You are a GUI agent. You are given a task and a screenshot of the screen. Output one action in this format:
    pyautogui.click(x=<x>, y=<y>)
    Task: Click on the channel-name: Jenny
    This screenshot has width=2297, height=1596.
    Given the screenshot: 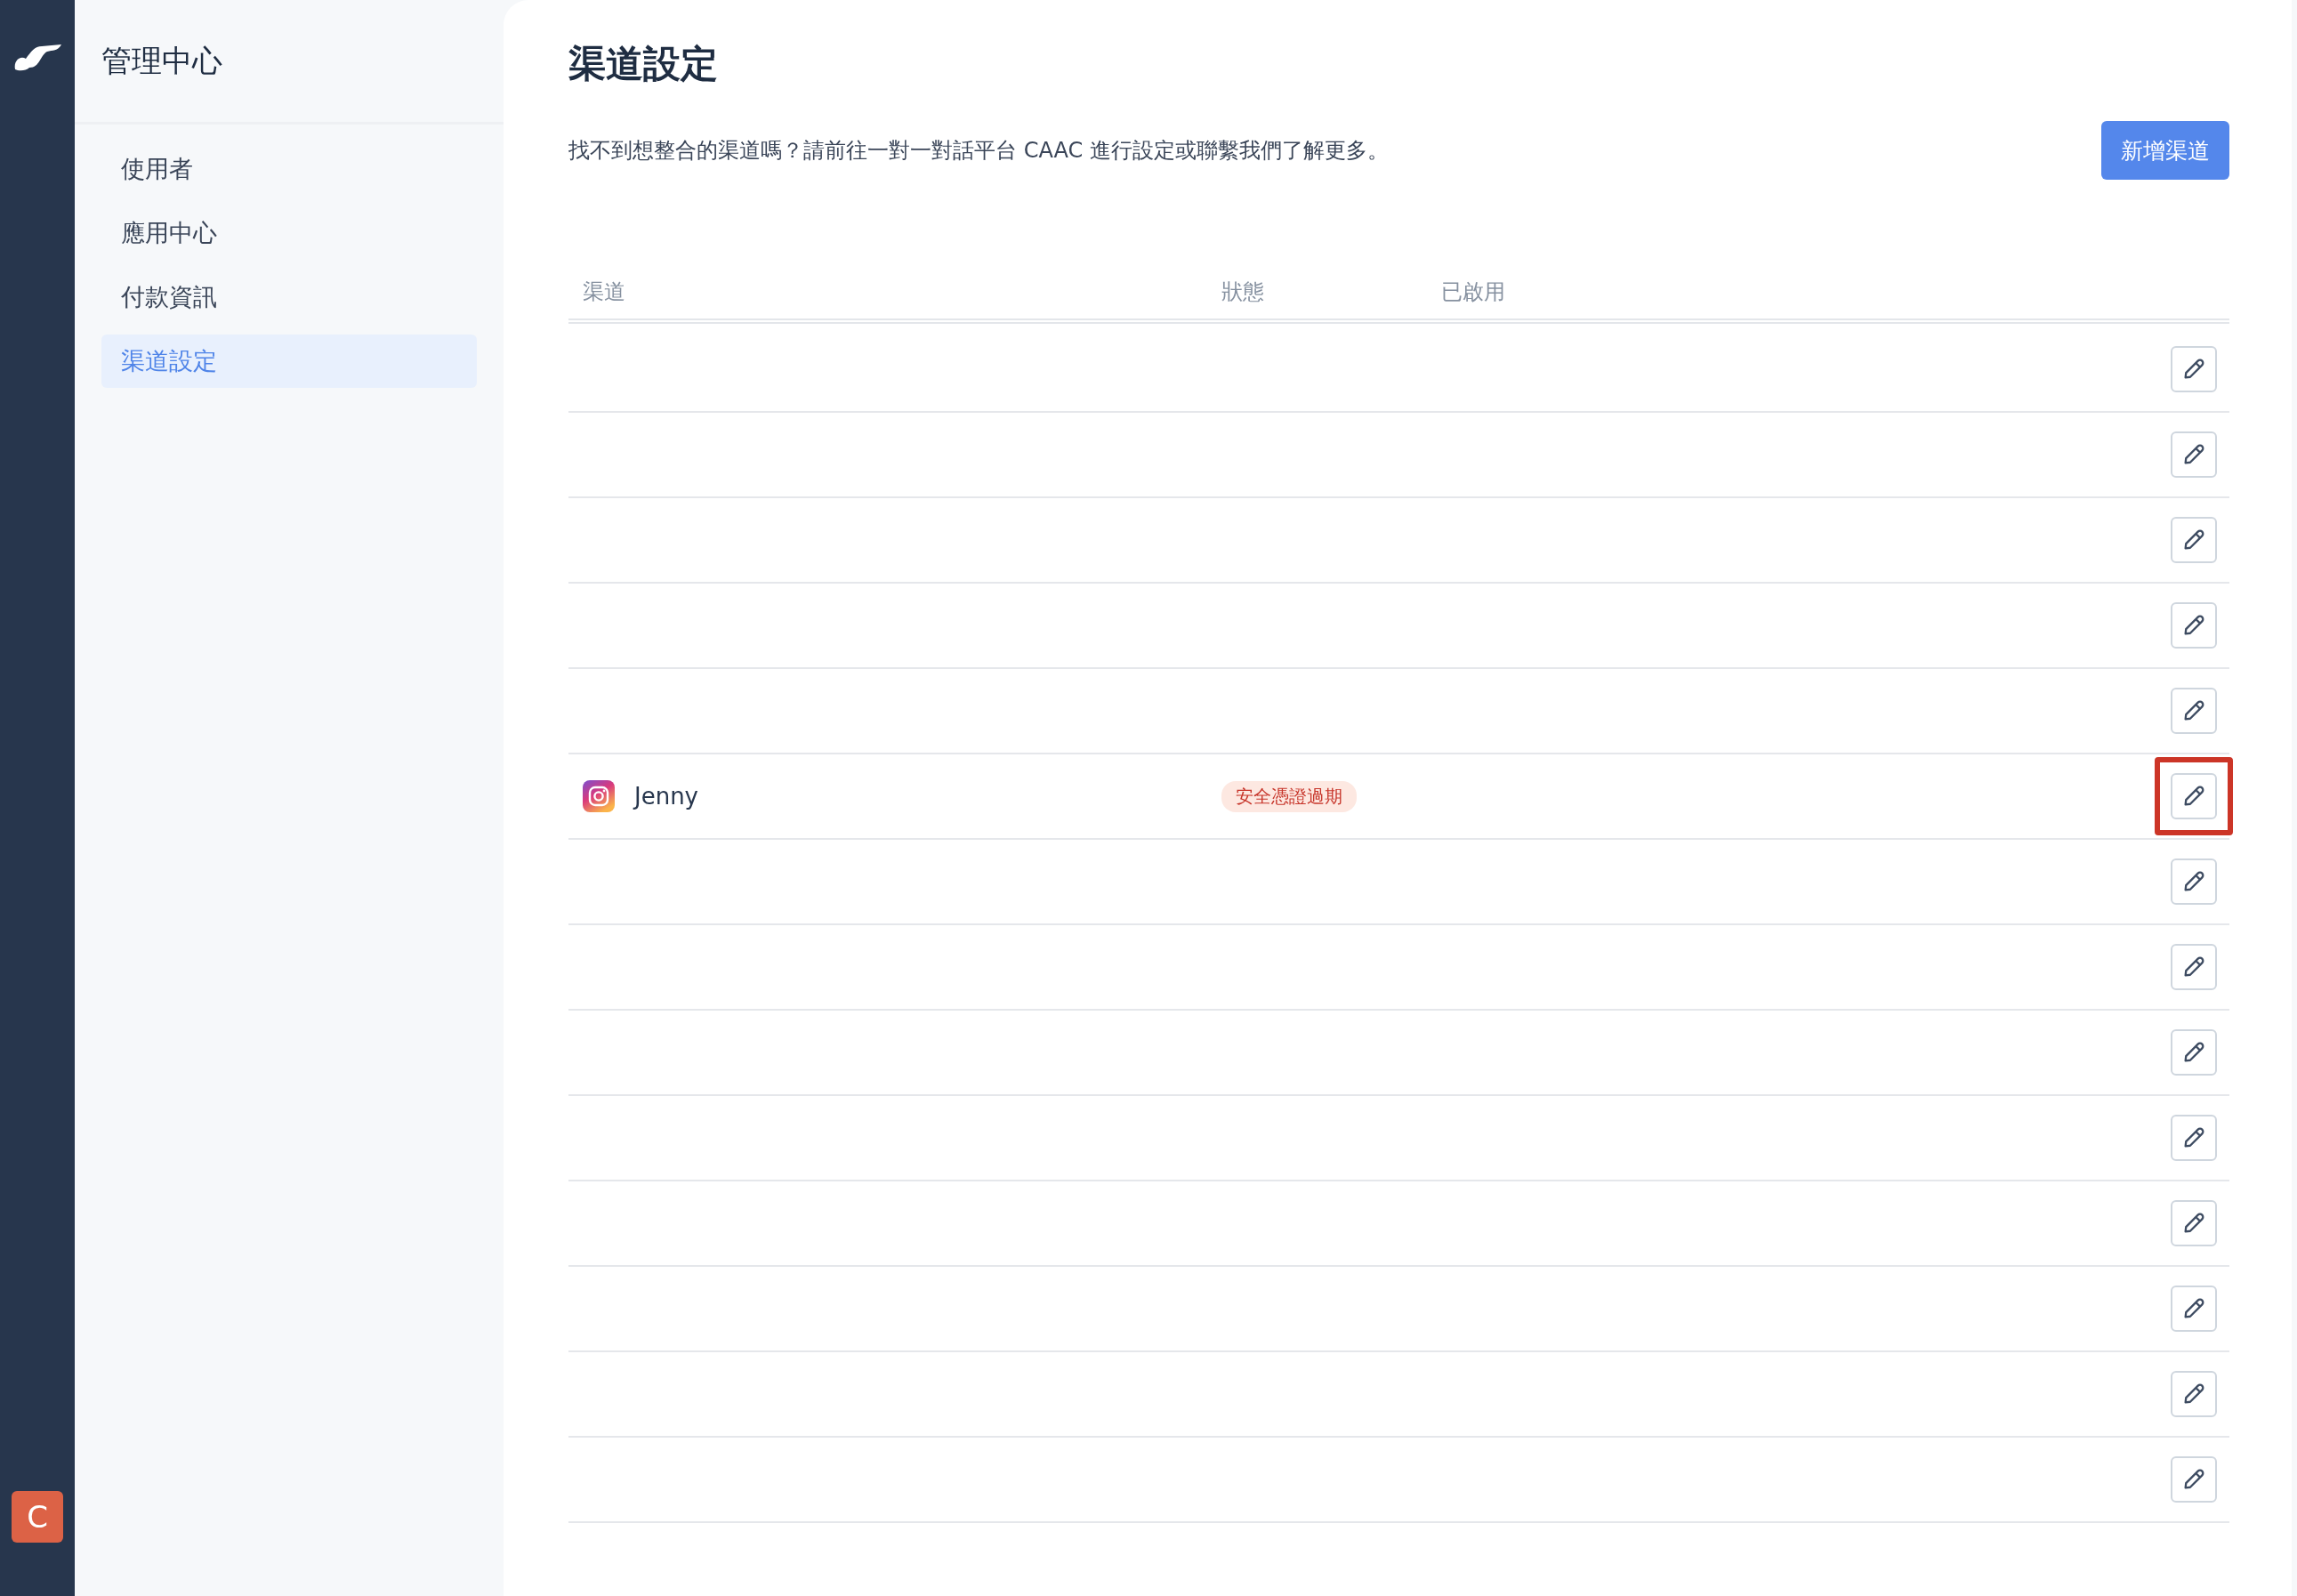 What is the action you would take?
    pyautogui.click(x=666, y=796)
    